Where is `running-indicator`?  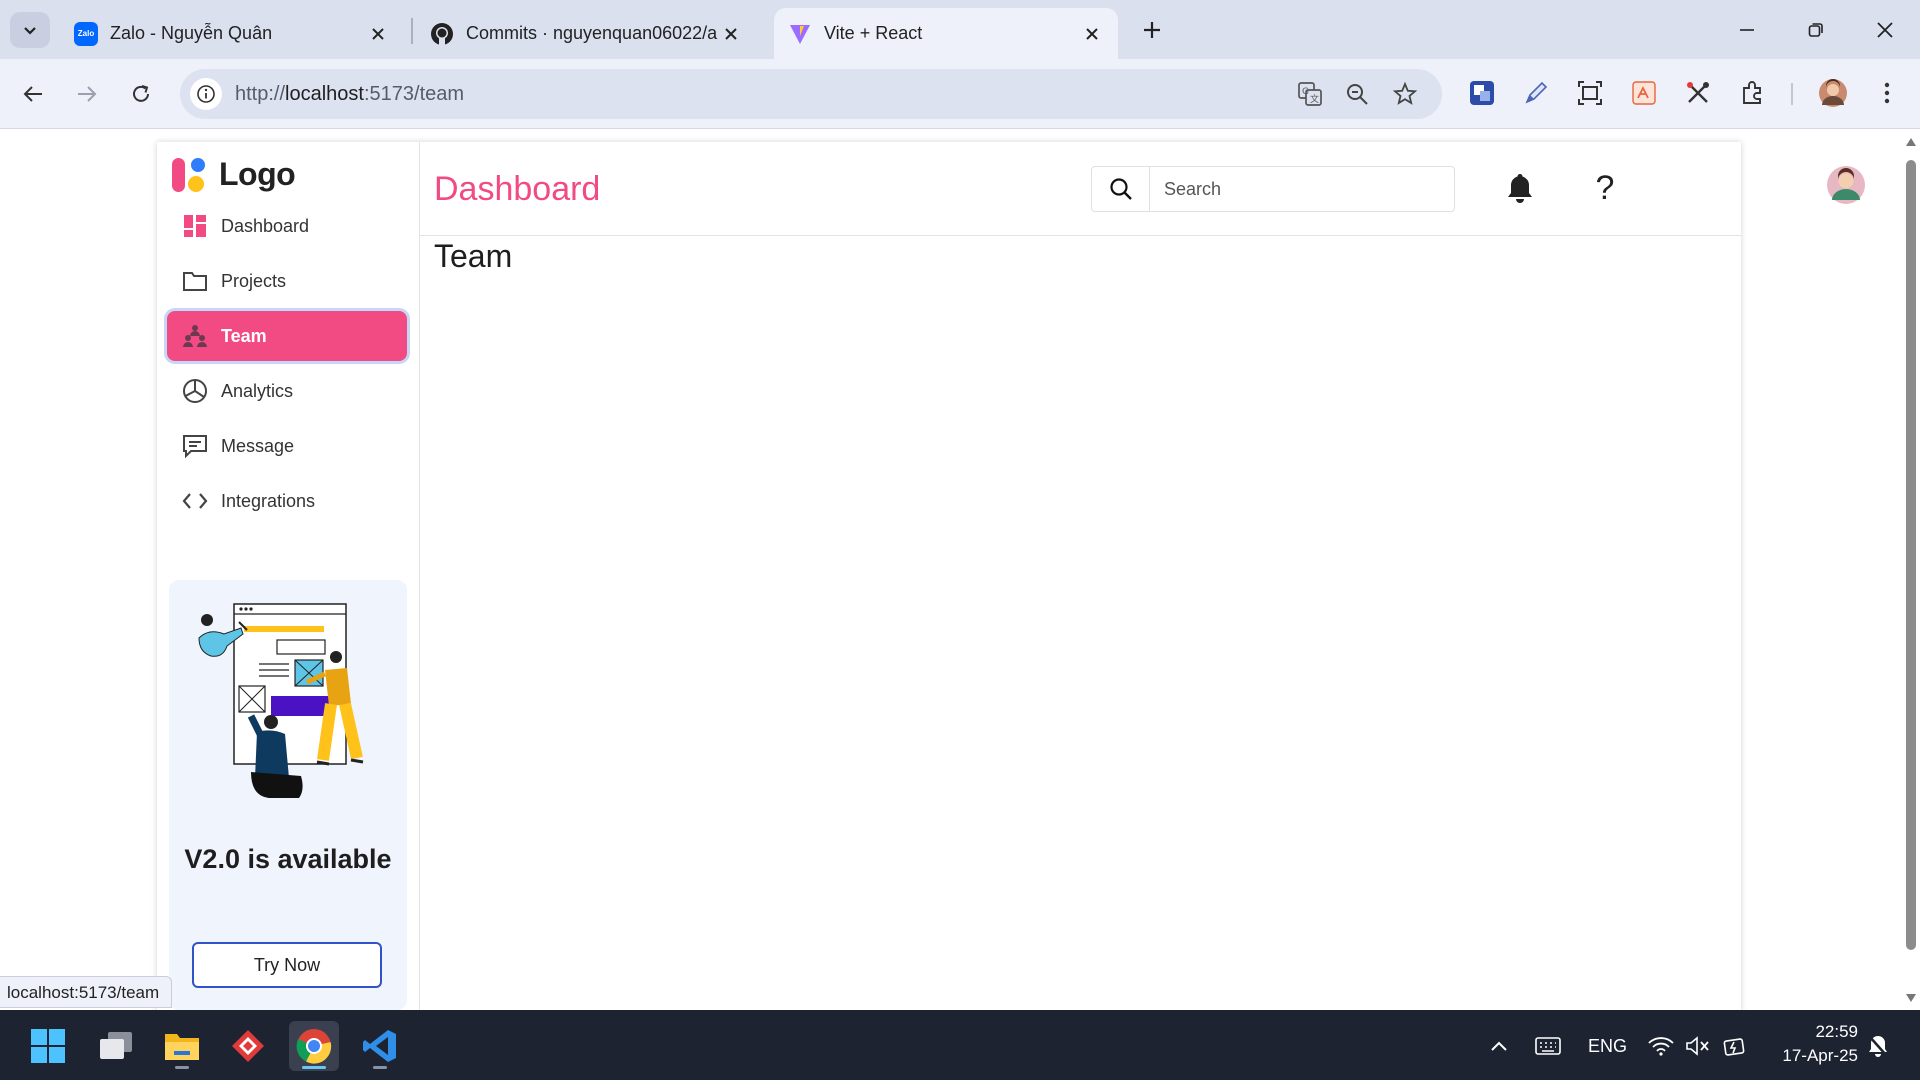 running-indicator is located at coordinates (314, 1067).